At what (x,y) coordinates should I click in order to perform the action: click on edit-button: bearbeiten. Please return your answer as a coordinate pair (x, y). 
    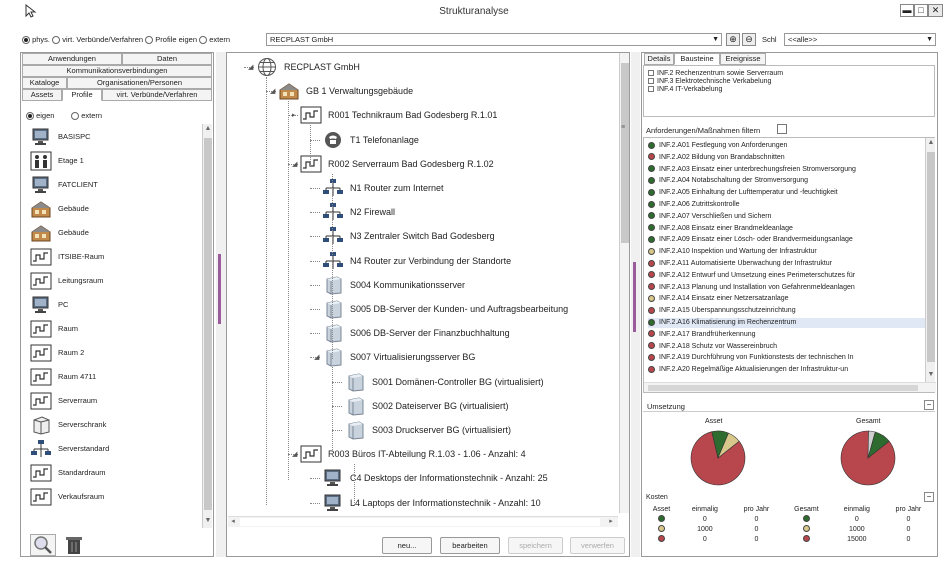
    Looking at the image, I should click on (470, 545).